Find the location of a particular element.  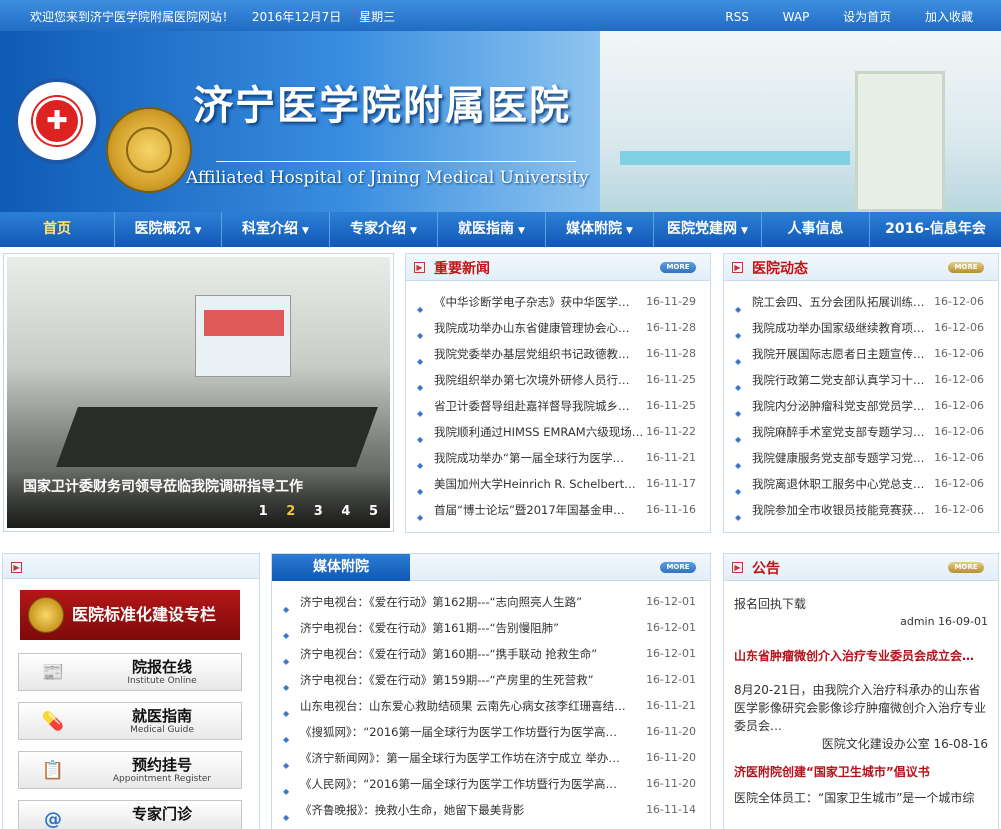

list-item: ◆ 济宁电视台：《爱在行动》第160期---“携手联动 抢救生命” 16-12-01 is located at coordinates (491, 654).